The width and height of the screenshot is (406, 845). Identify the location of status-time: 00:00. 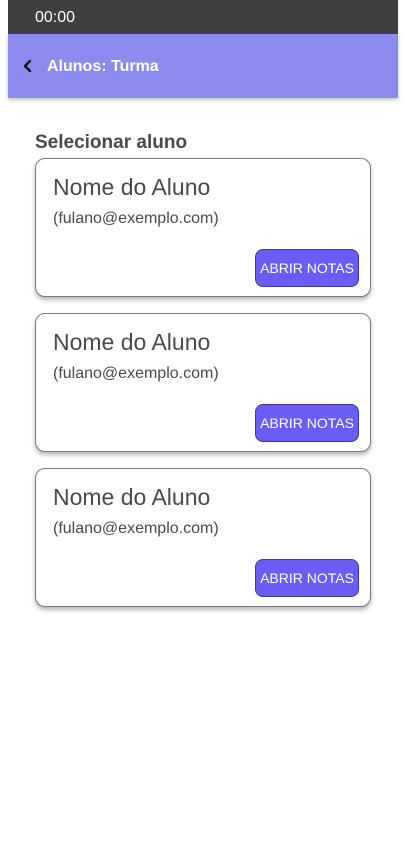
(55, 17).